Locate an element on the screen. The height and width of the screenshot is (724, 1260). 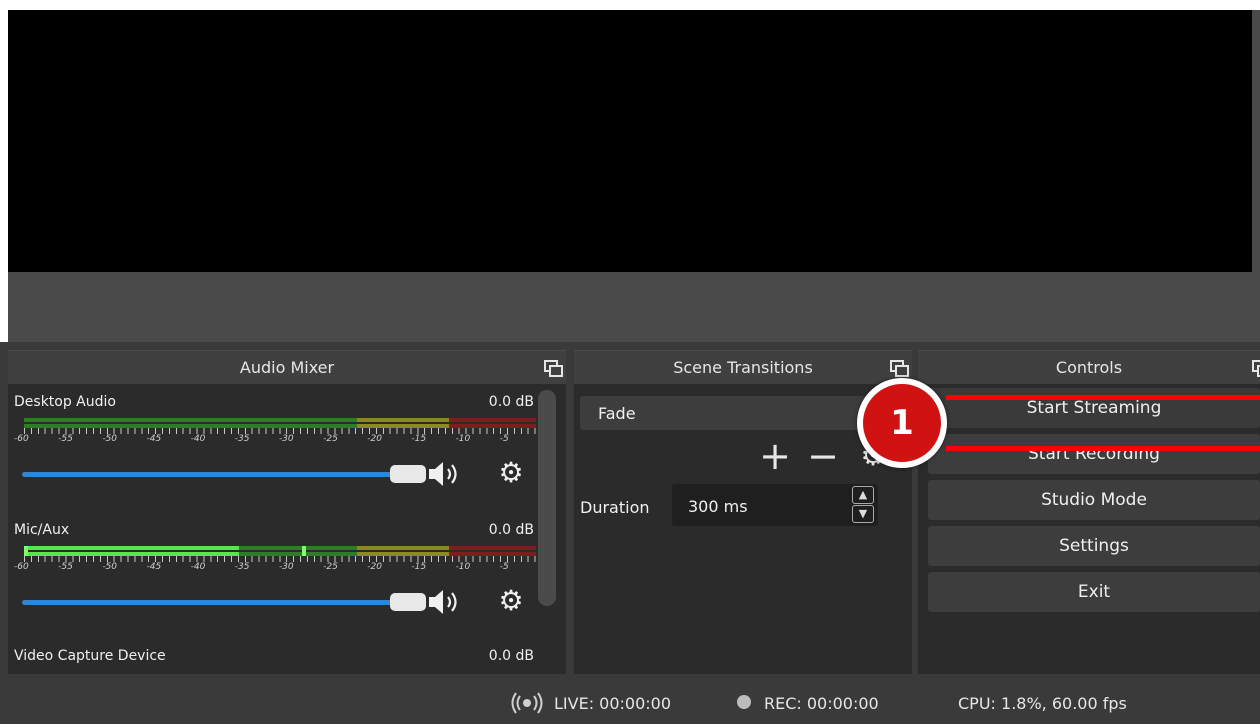
highlight-line-top is located at coordinates (1103, 397).